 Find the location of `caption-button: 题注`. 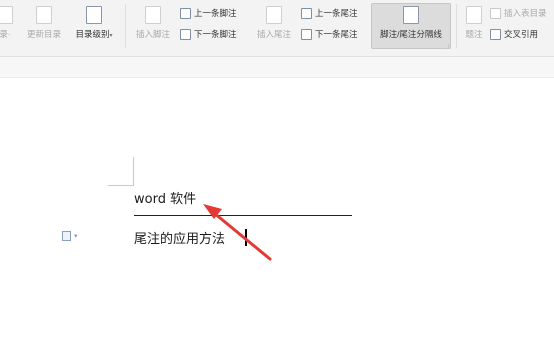

caption-button: 题注 is located at coordinates (474, 22).